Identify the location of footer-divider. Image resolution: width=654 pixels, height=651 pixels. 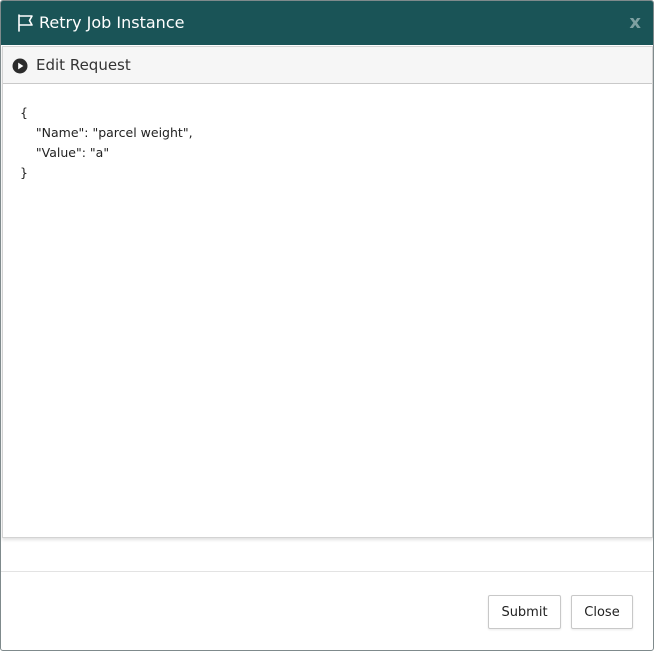
(327, 571).